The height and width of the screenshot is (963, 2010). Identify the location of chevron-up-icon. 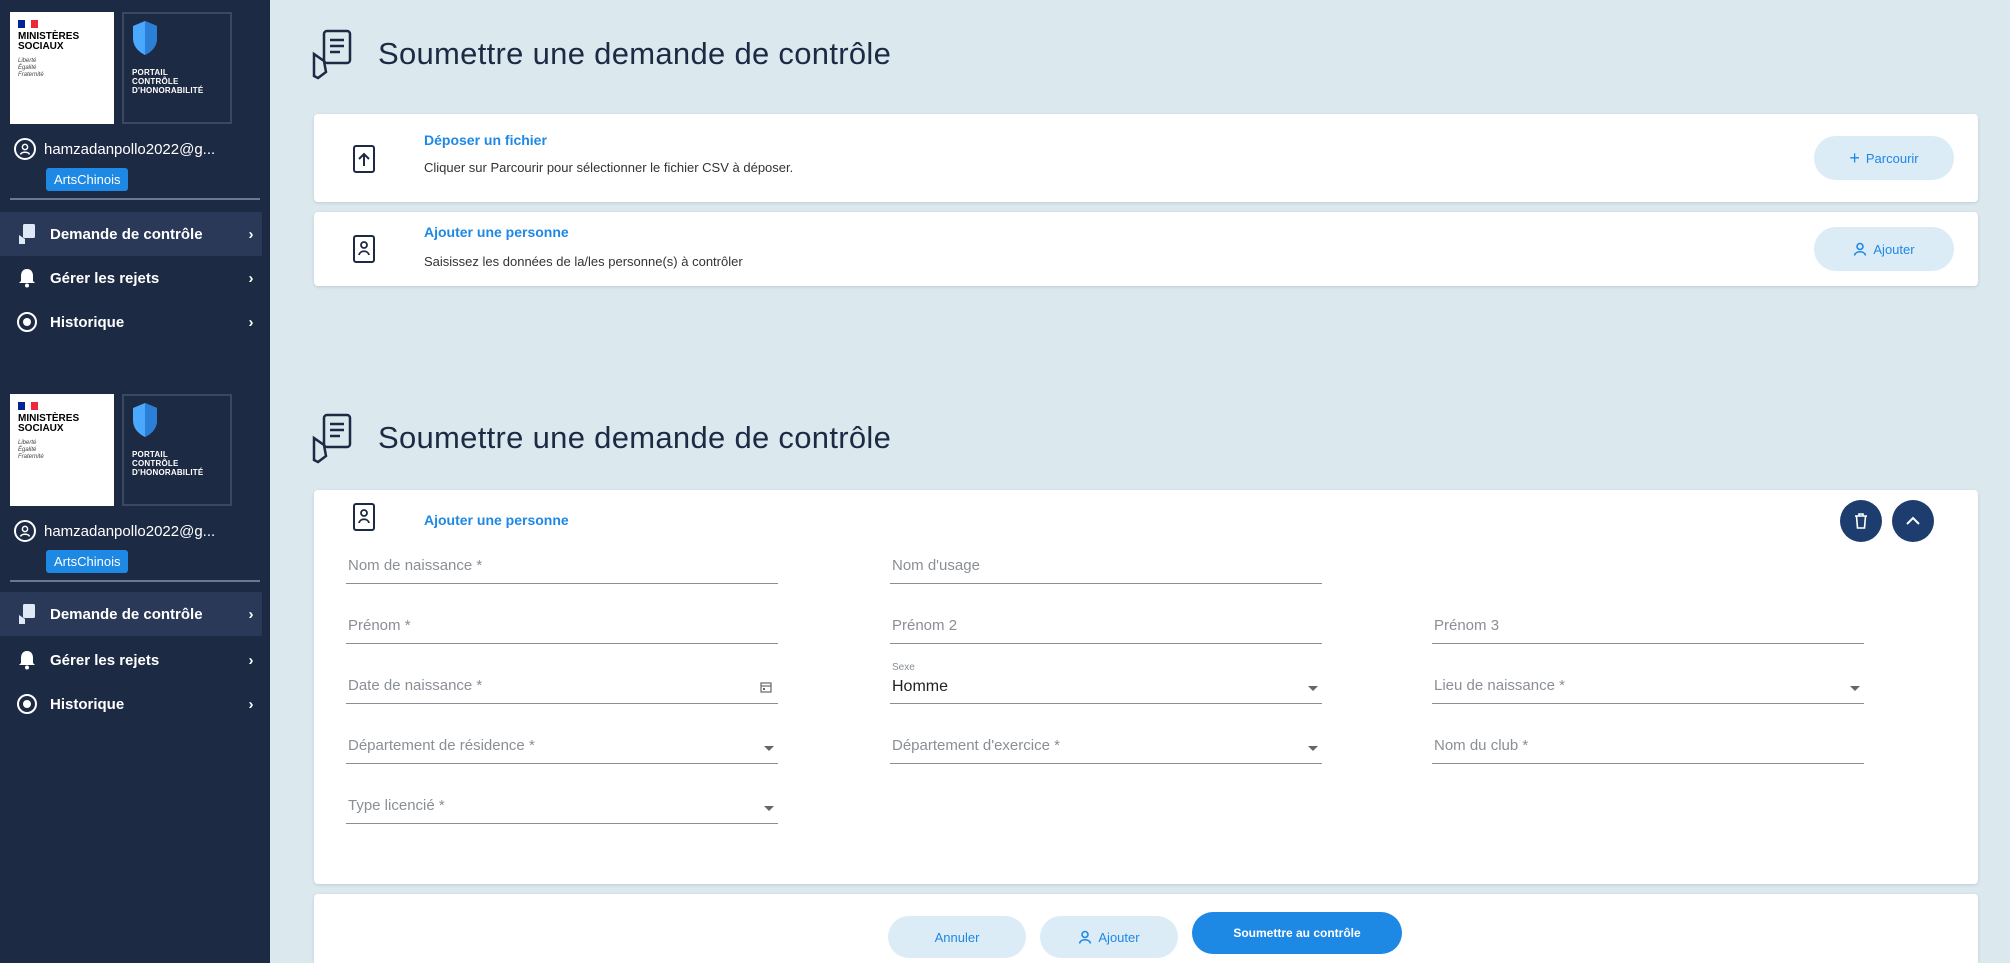
(1913, 520).